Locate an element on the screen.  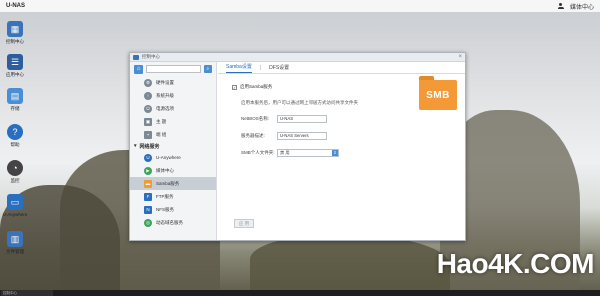
upgrade-icon: ↑ is located at coordinates (148, 95).